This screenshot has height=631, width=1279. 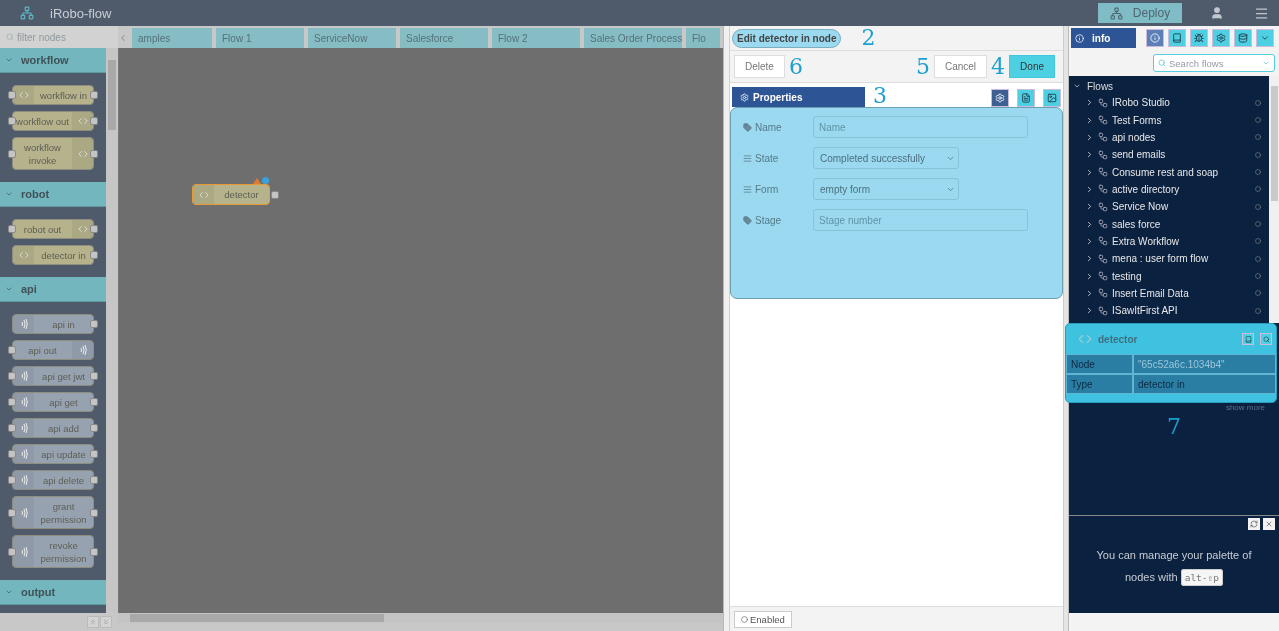 What do you see at coordinates (1169, 276) in the screenshot?
I see `flow-item: testing` at bounding box center [1169, 276].